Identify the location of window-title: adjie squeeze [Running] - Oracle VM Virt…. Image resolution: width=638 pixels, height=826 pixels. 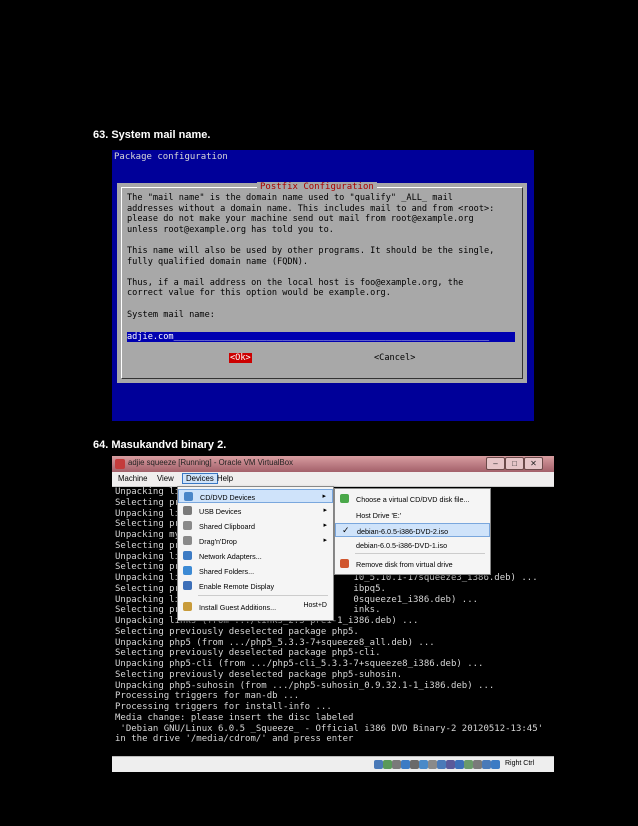
(210, 462).